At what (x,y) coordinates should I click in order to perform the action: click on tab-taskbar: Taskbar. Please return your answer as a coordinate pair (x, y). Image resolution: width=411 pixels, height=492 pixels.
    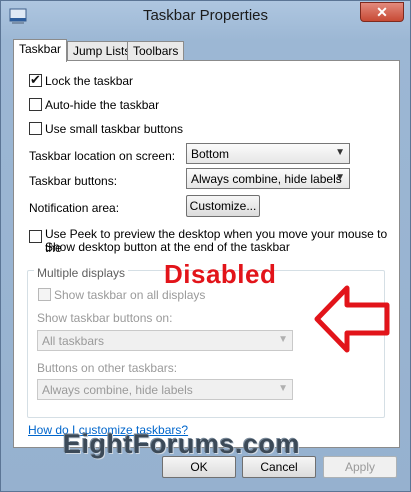
    Looking at the image, I should click on (40, 50).